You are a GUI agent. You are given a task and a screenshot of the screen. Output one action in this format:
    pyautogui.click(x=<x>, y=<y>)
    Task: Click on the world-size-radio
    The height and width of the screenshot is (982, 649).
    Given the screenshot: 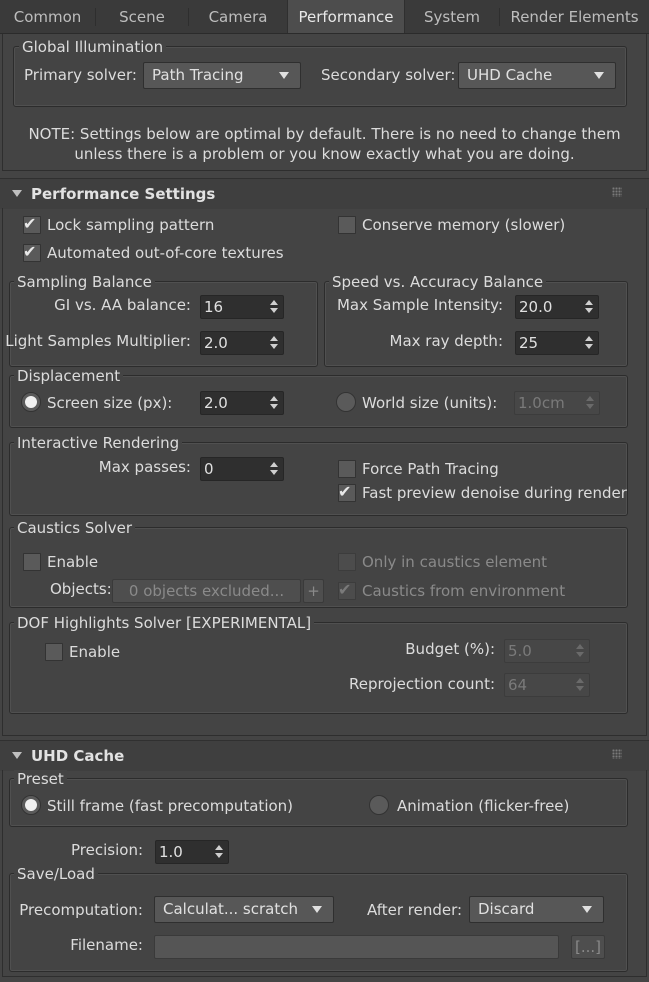 What is the action you would take?
    pyautogui.click(x=346, y=402)
    